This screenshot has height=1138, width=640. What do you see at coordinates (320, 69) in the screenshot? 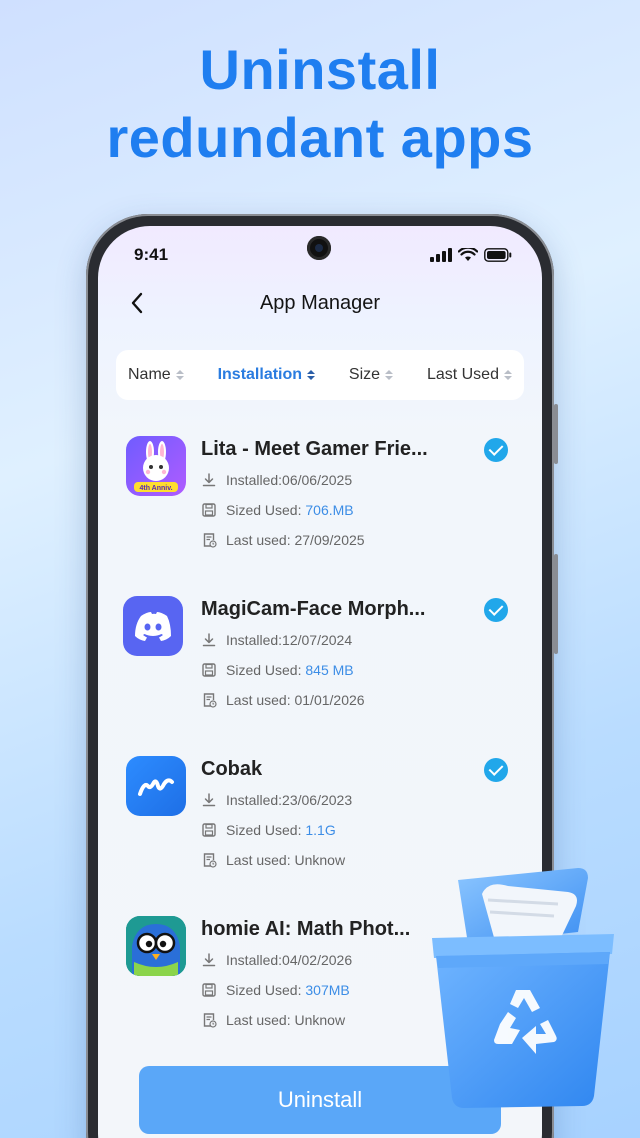
I see `headline-line-1: Uninstall` at bounding box center [320, 69].